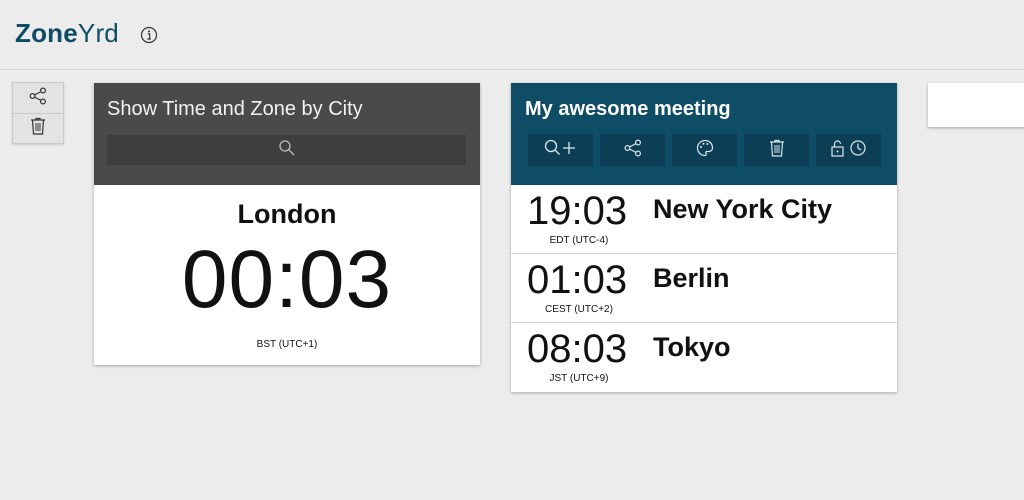 The height and width of the screenshot is (500, 1024). Describe the element at coordinates (287, 214) in the screenshot. I see `clock-city-name: London` at that location.